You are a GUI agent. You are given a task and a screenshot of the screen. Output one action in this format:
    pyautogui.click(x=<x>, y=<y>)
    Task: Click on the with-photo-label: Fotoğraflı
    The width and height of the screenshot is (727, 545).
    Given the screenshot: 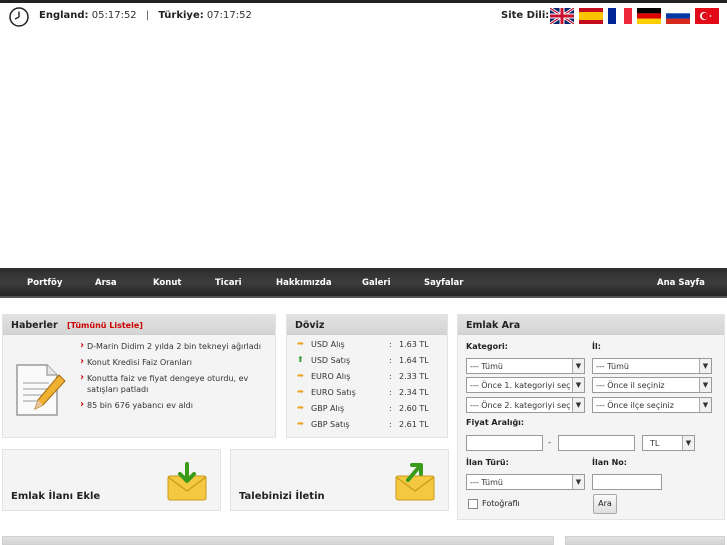 What is the action you would take?
    pyautogui.click(x=501, y=503)
    